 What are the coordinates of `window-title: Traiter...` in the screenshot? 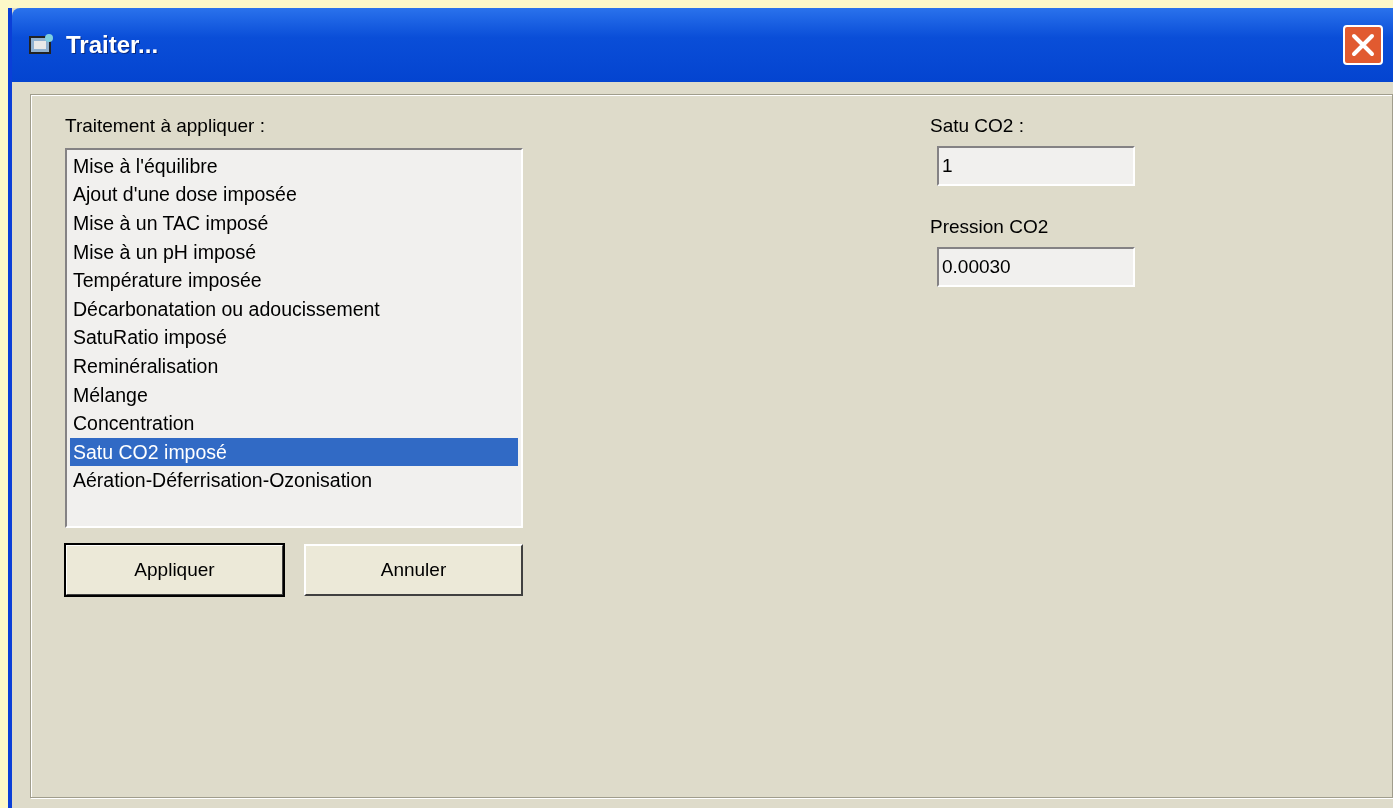 It's located at (112, 45).